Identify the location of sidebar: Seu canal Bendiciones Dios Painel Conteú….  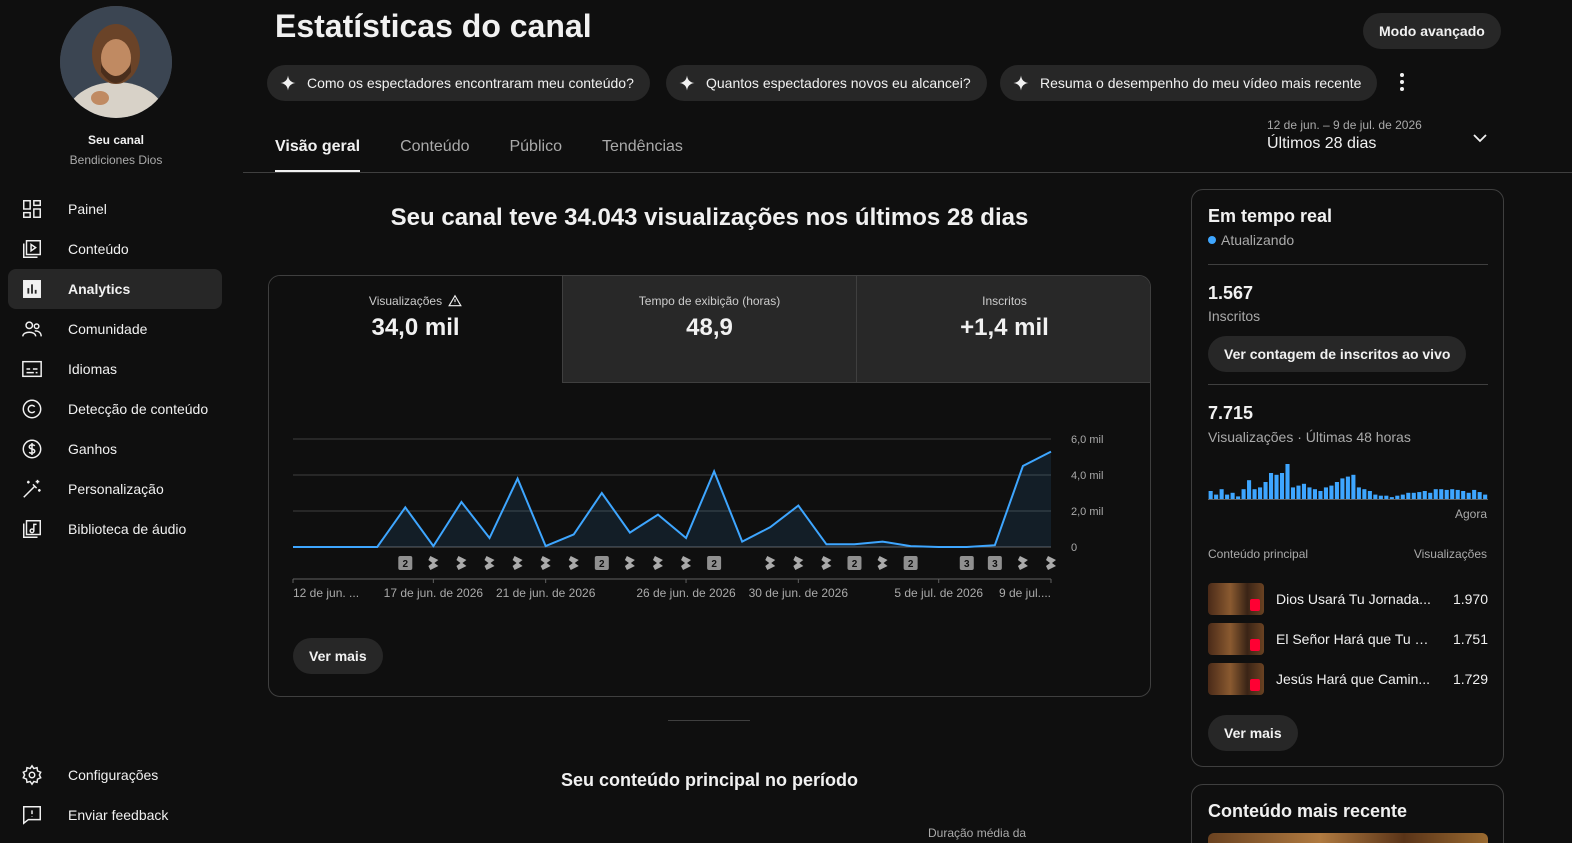
(116, 421).